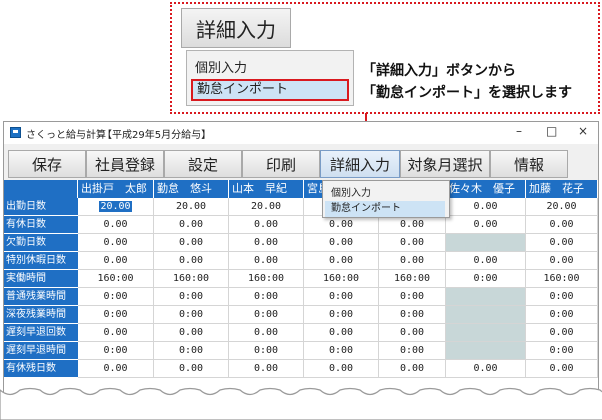  I want to click on column-header-employee: 山本 早紀, so click(266, 189).